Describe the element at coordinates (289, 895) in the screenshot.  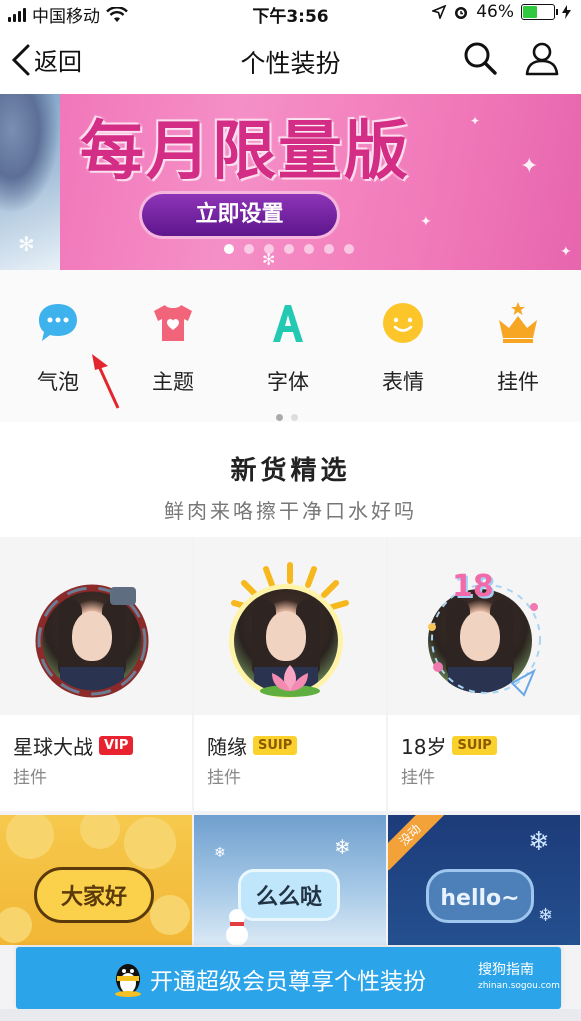
I see `bubble-preview: 么么哒` at that location.